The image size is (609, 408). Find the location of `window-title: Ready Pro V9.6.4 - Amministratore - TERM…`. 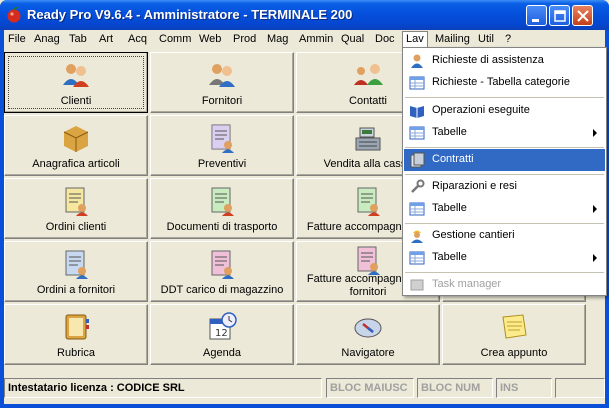

window-title: Ready Pro V9.6.4 - Amministratore - TERM… is located at coordinates (190, 14).